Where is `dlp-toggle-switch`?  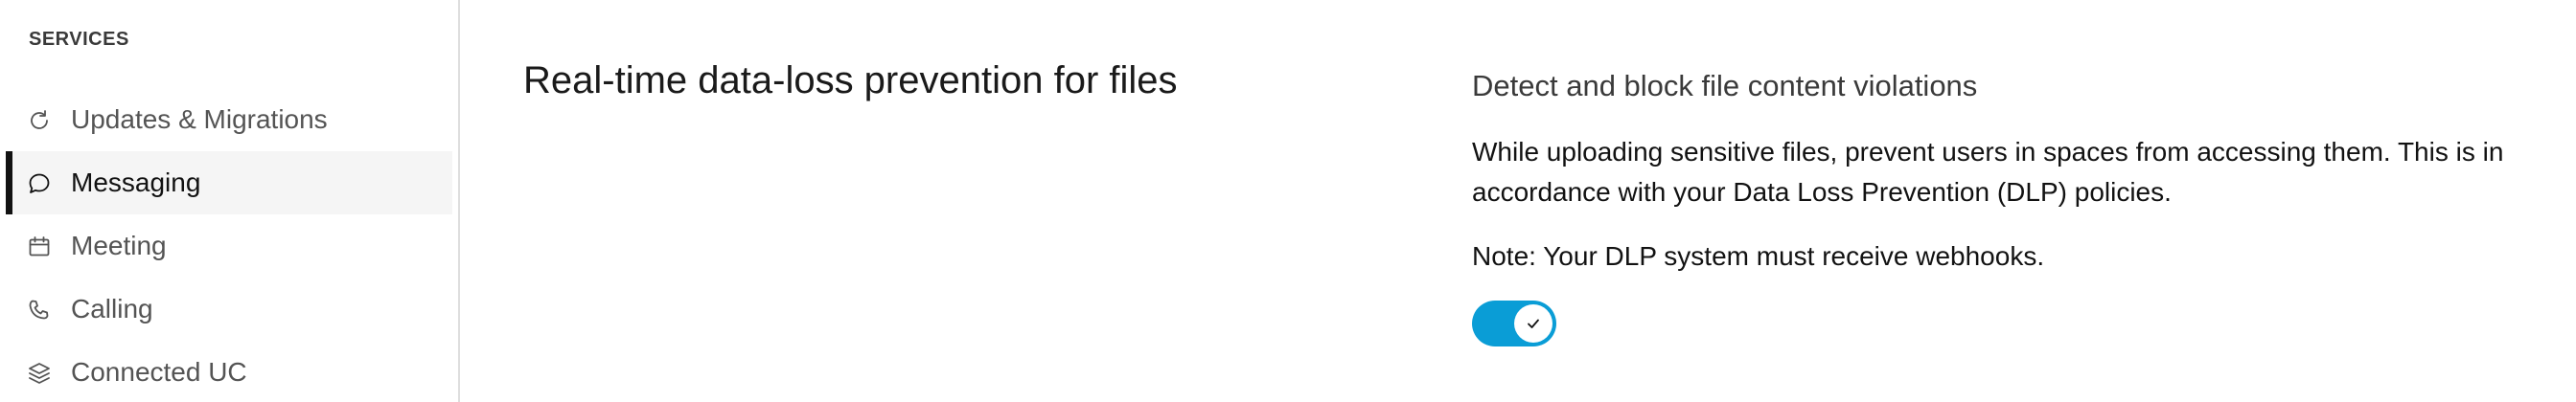 dlp-toggle-switch is located at coordinates (1514, 323).